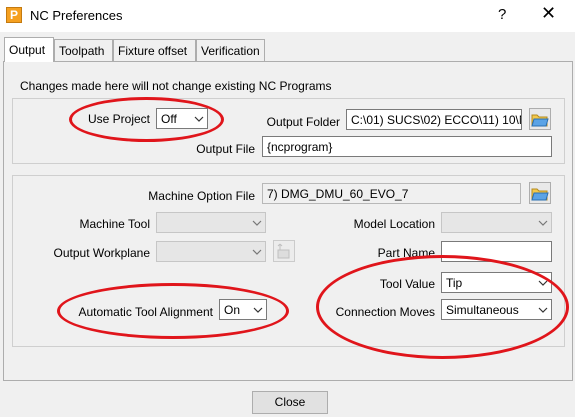 The image size is (575, 417). I want to click on workplane-icon, so click(283, 251).